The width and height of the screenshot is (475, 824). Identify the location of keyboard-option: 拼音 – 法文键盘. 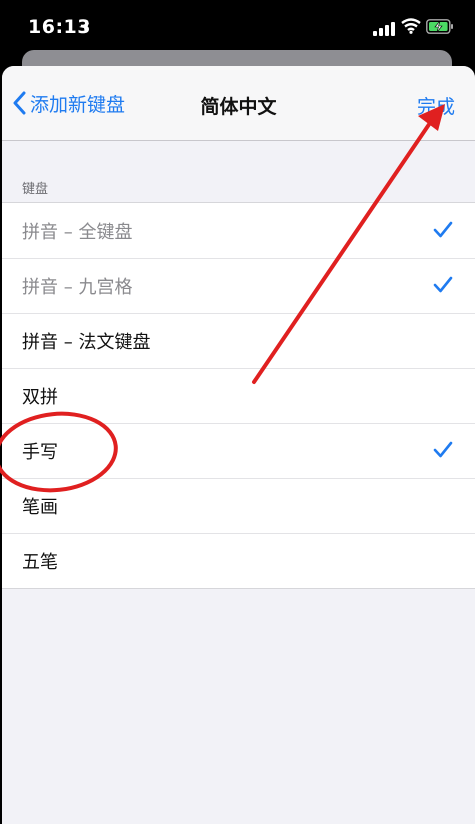
(238, 340).